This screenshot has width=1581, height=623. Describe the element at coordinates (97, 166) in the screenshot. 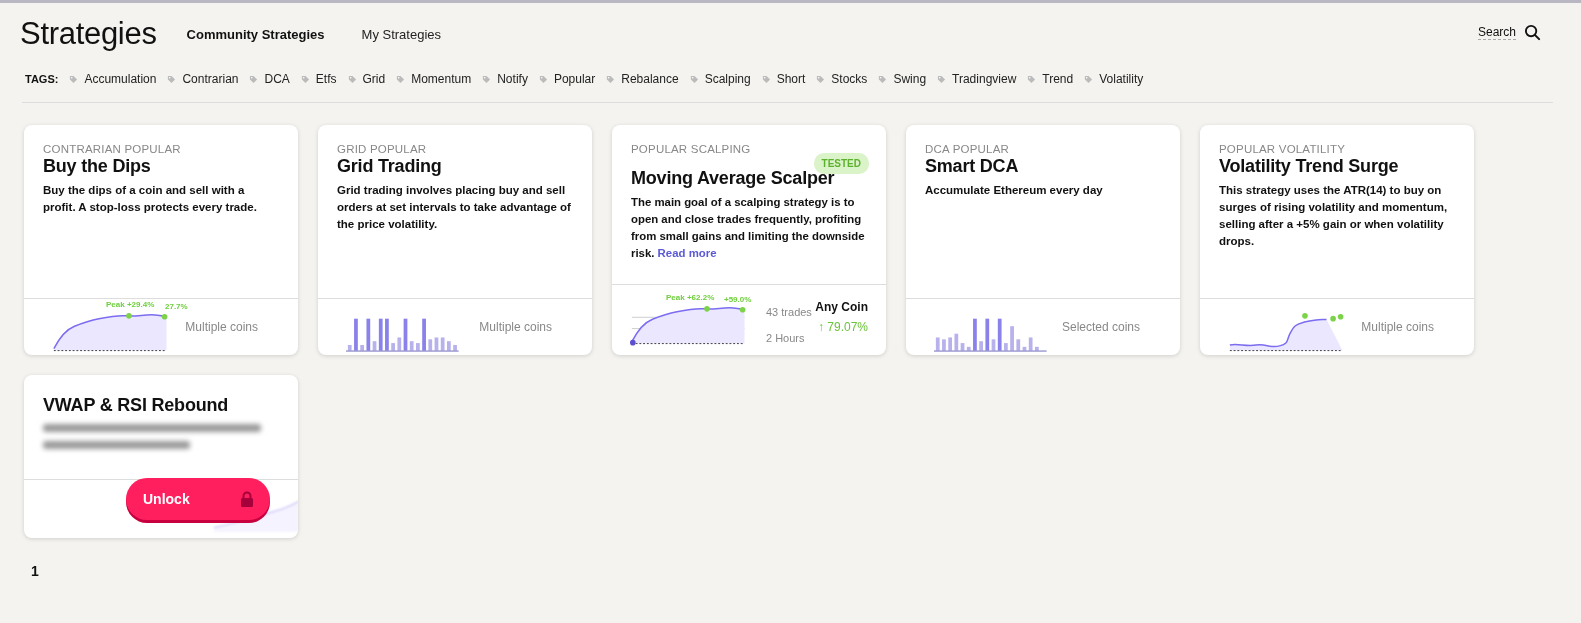

I see `card-title: Buy the Dips` at that location.